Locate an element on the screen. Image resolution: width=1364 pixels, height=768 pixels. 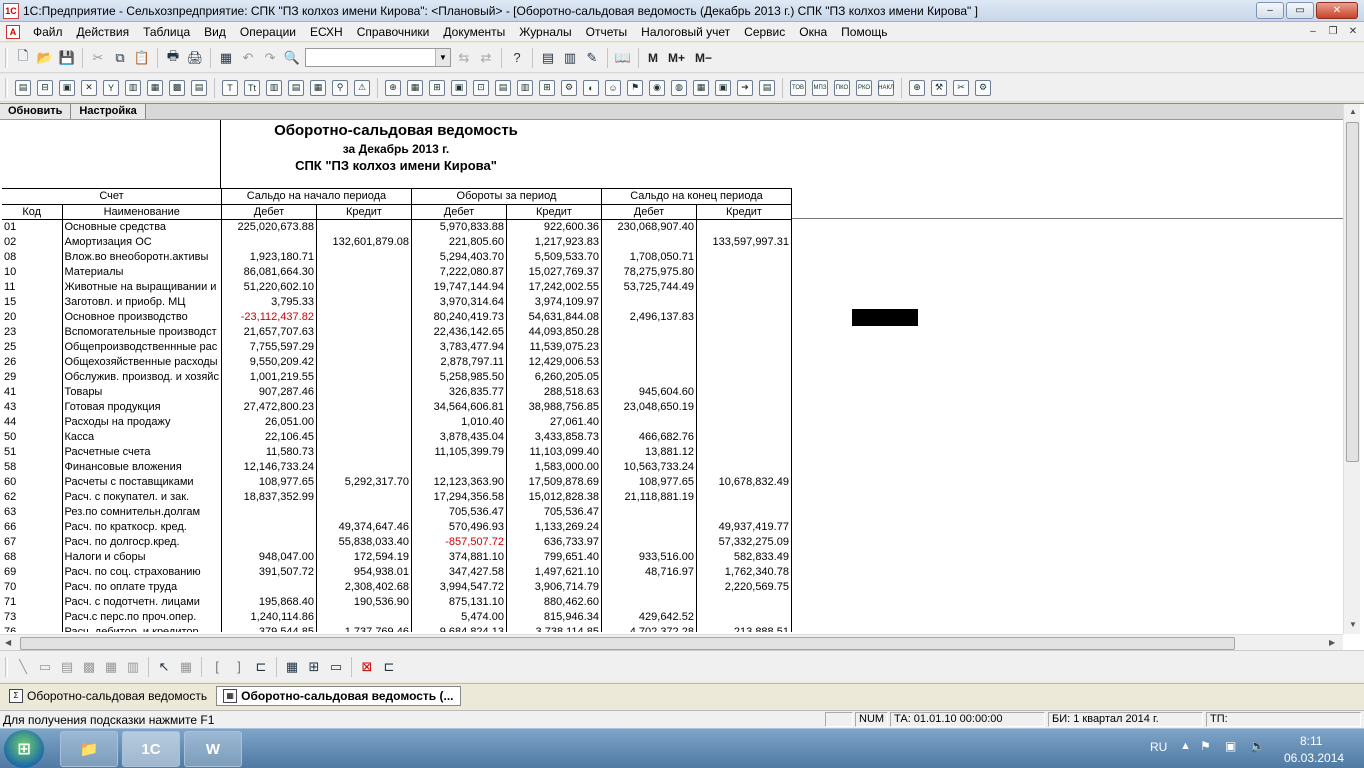
table-cell-name: Влож.во внеоборотн.активы is located at coordinates (142, 256).